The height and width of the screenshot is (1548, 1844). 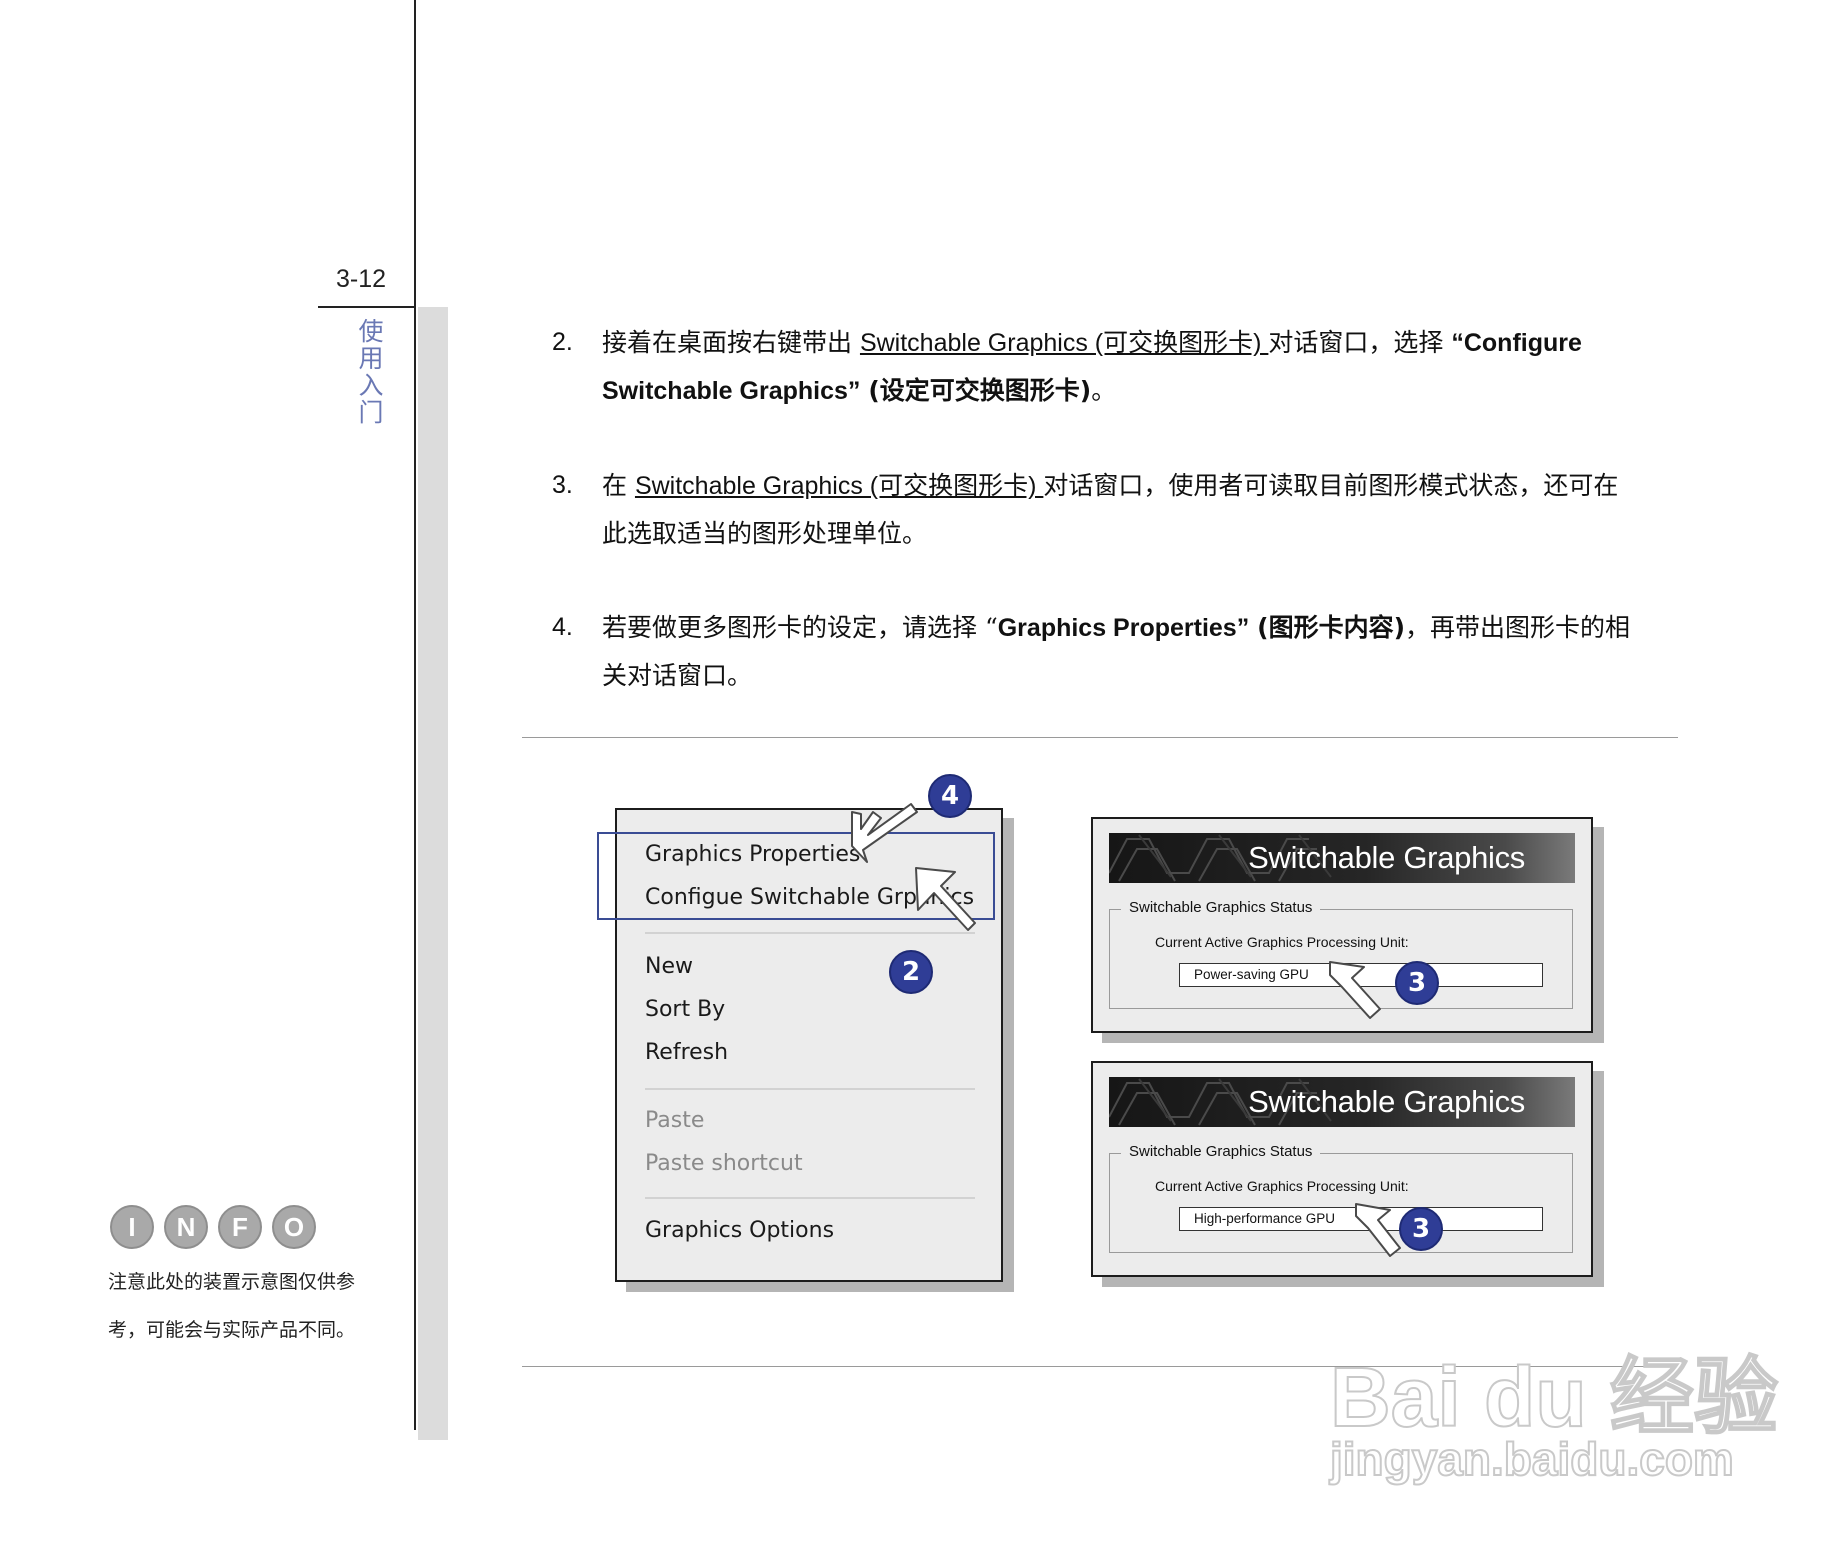 I want to click on divider-top, so click(x=1100, y=737).